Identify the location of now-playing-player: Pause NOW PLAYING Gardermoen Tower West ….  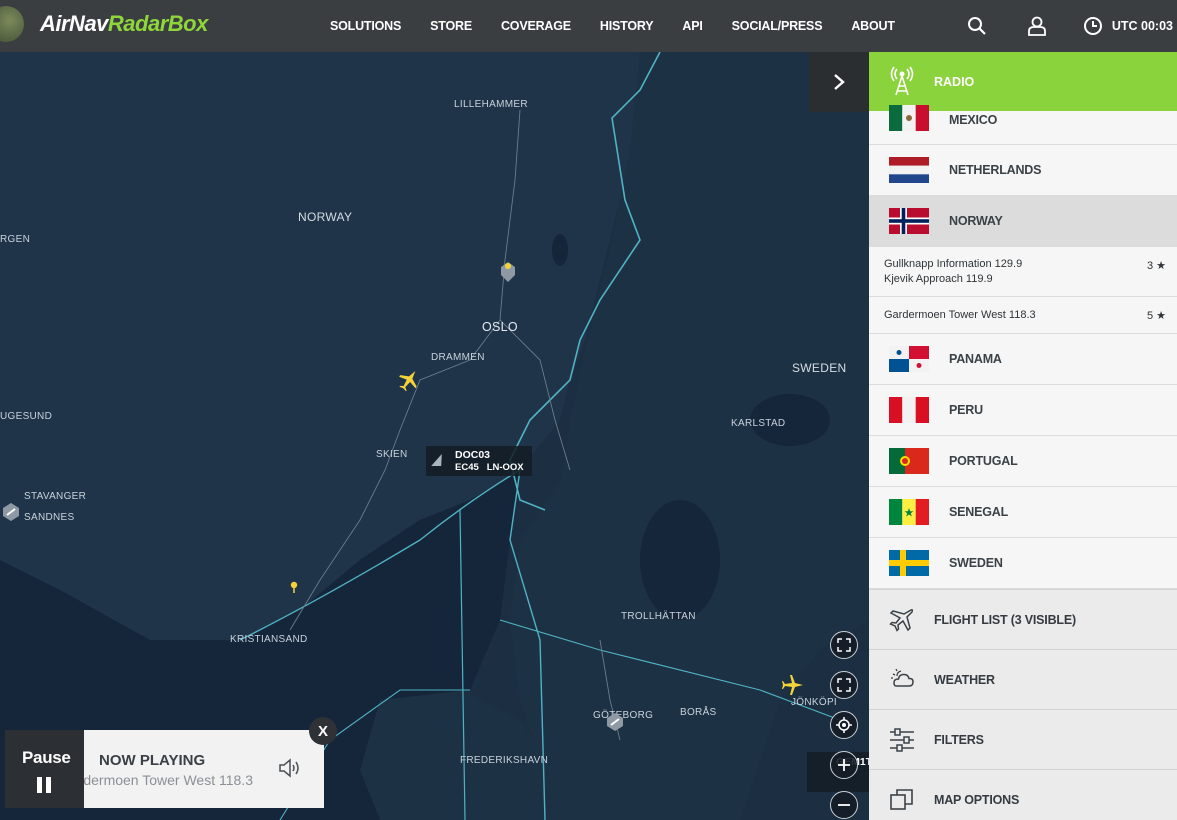
(164, 769).